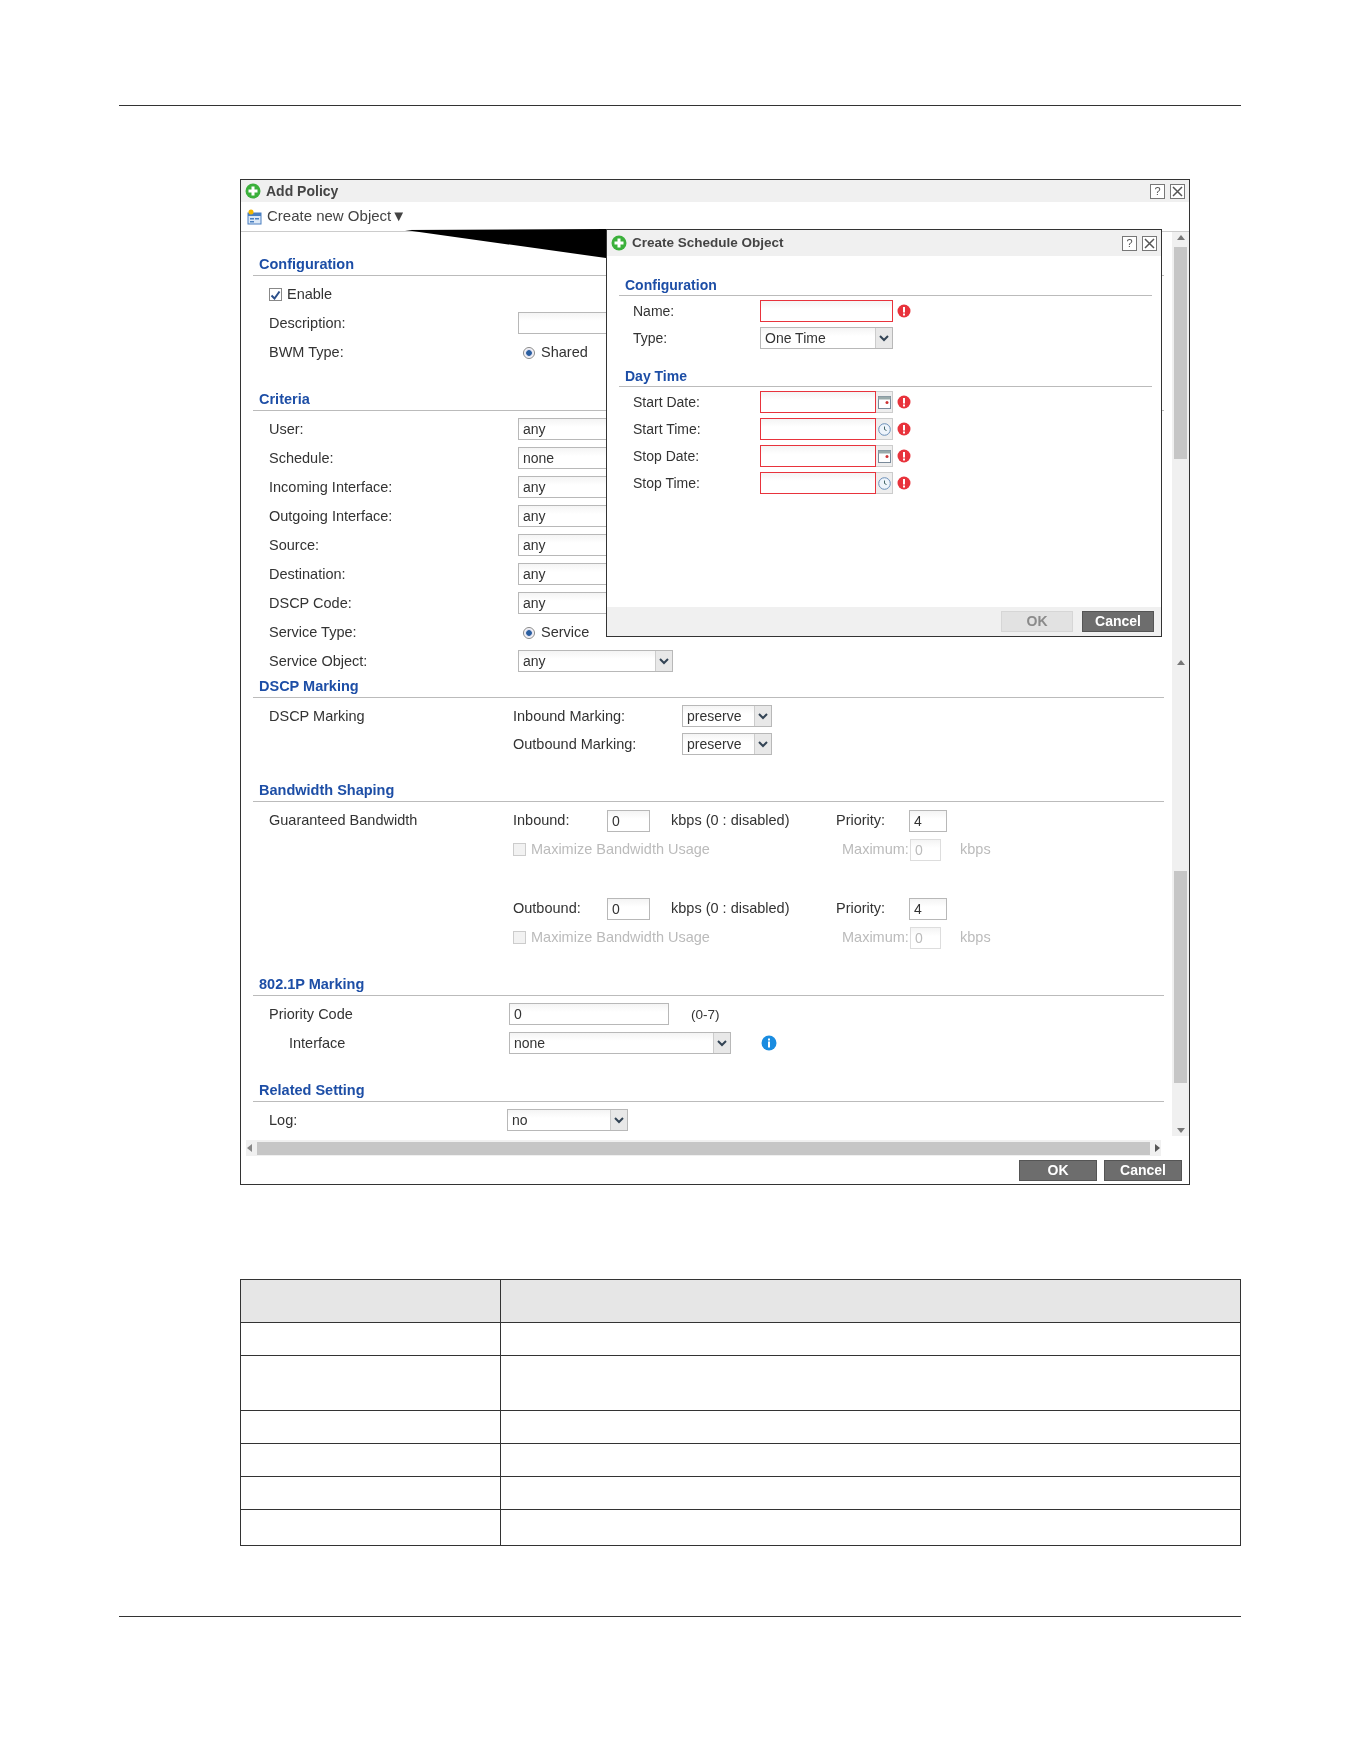 The width and height of the screenshot is (1361, 1761). Describe the element at coordinates (287, 429) in the screenshot. I see `field-label: User:` at that location.